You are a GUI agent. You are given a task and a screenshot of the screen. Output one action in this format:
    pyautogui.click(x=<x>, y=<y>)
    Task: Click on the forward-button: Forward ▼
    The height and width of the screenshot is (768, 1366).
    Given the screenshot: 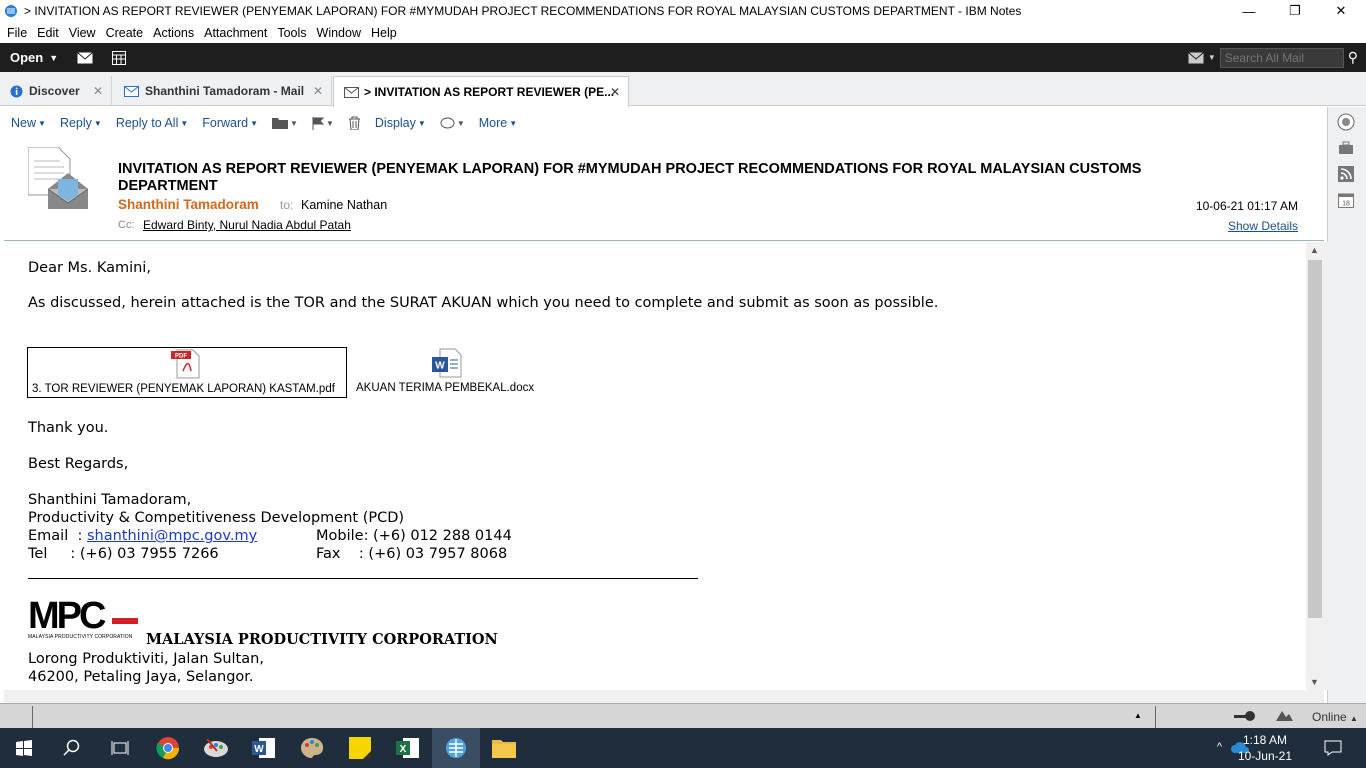 What is the action you would take?
    pyautogui.click(x=230, y=123)
    